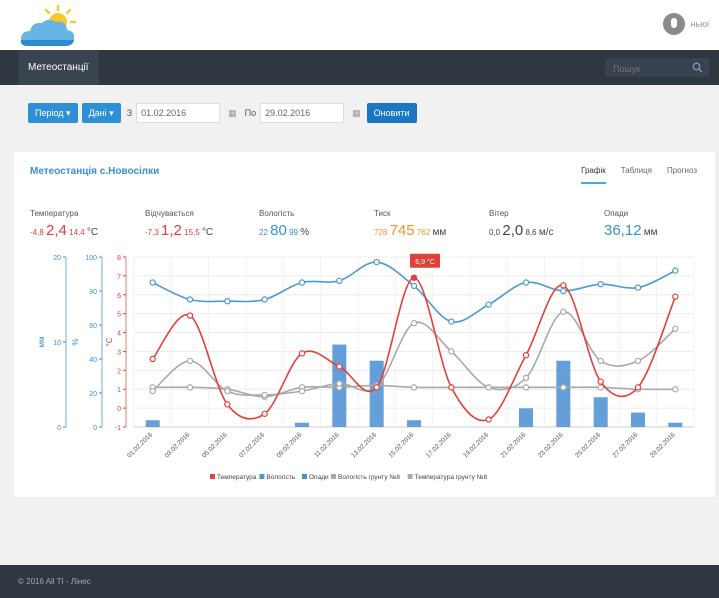  What do you see at coordinates (178, 113) in the screenshot?
I see `from-date-input: 01.02.2016` at bounding box center [178, 113].